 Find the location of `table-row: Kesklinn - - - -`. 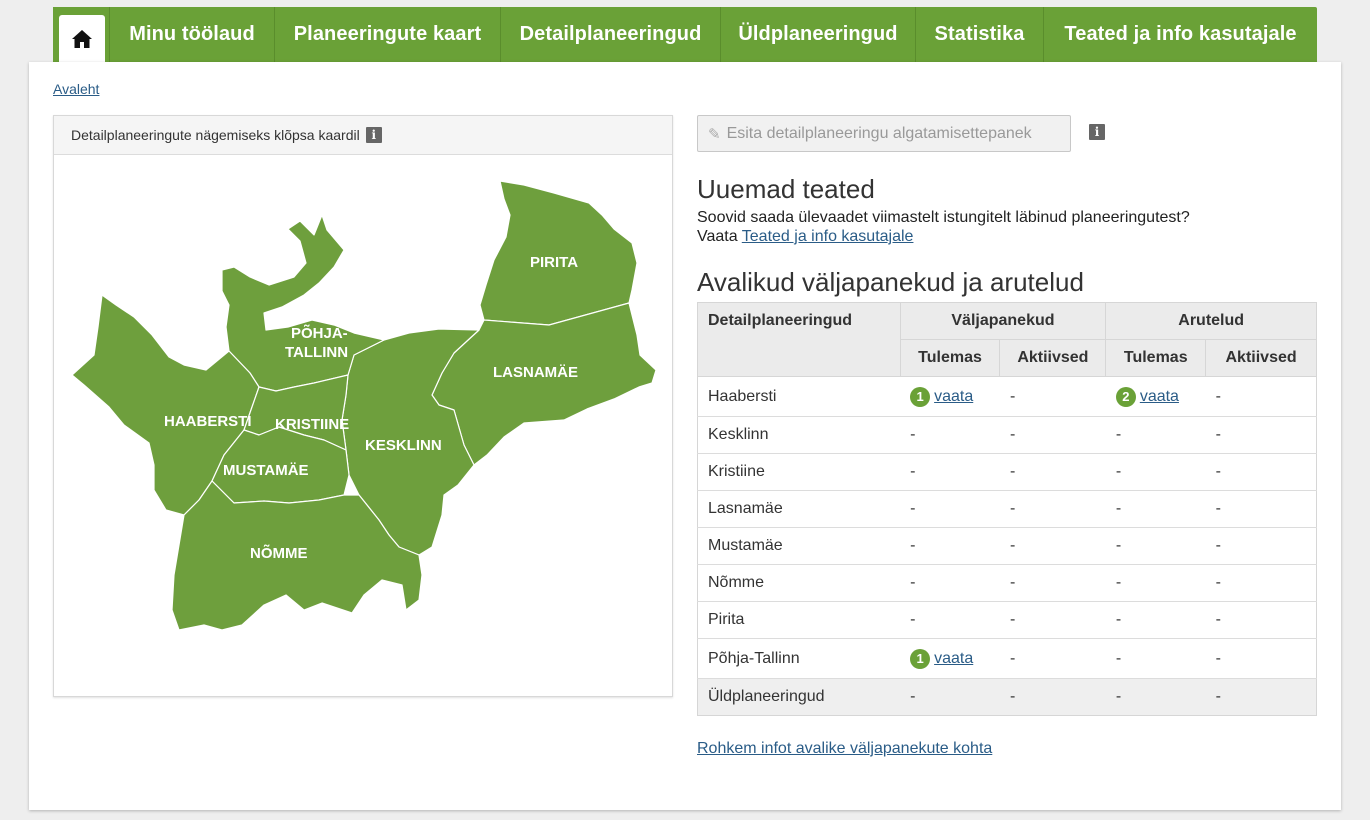

table-row: Kesklinn - - - - is located at coordinates (1007, 435).